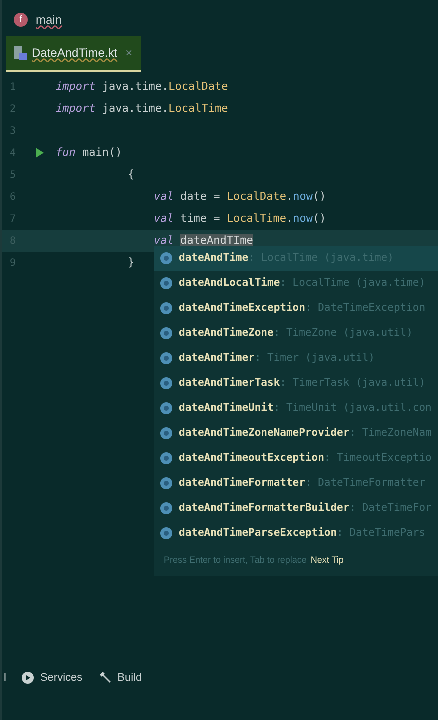  What do you see at coordinates (203, 240) in the screenshot?
I see `code-line: val dateAndTIme` at bounding box center [203, 240].